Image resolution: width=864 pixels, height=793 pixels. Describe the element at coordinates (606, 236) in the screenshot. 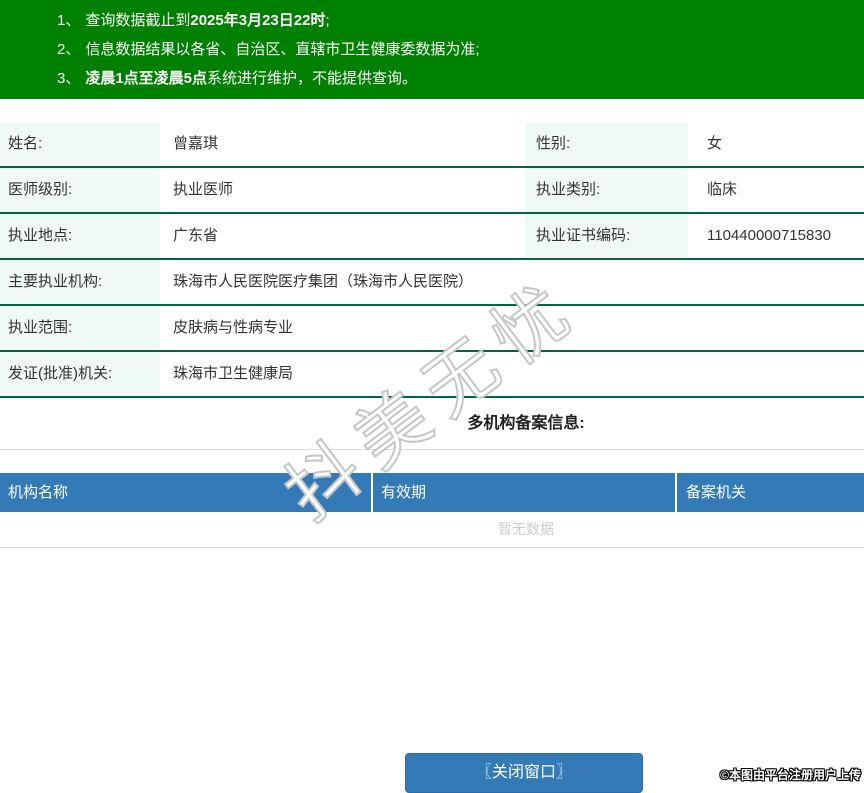

I see `cert-number-label: 执业证书编码:` at that location.